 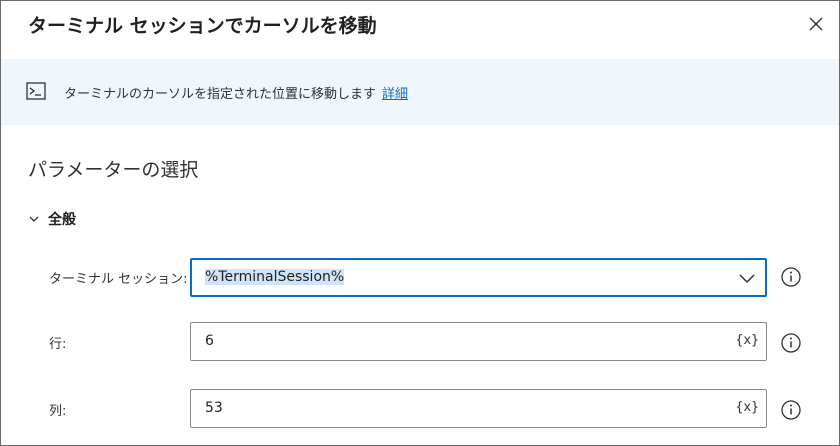 What do you see at coordinates (36, 91) in the screenshot?
I see `terminal-icon` at bounding box center [36, 91].